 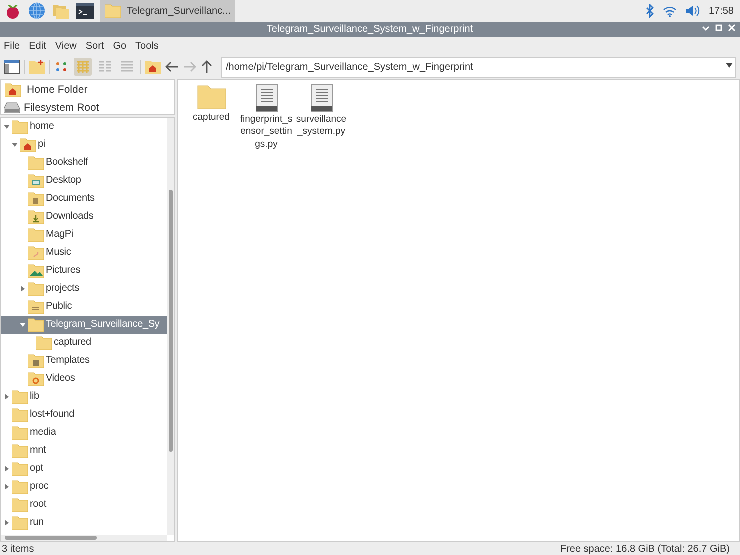 I want to click on raspberry-icon, so click(x=13, y=11).